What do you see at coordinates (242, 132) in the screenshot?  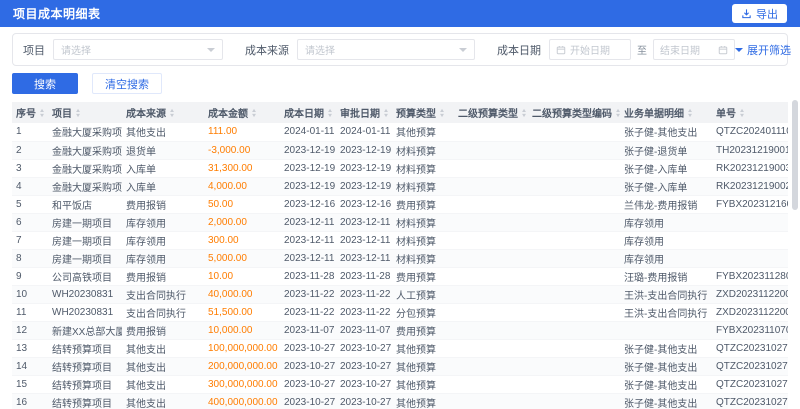 I see `table-cell: 111.00` at bounding box center [242, 132].